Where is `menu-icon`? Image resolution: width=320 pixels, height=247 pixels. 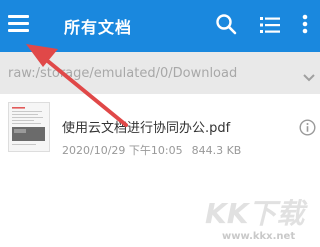
menu-icon is located at coordinates (19, 24).